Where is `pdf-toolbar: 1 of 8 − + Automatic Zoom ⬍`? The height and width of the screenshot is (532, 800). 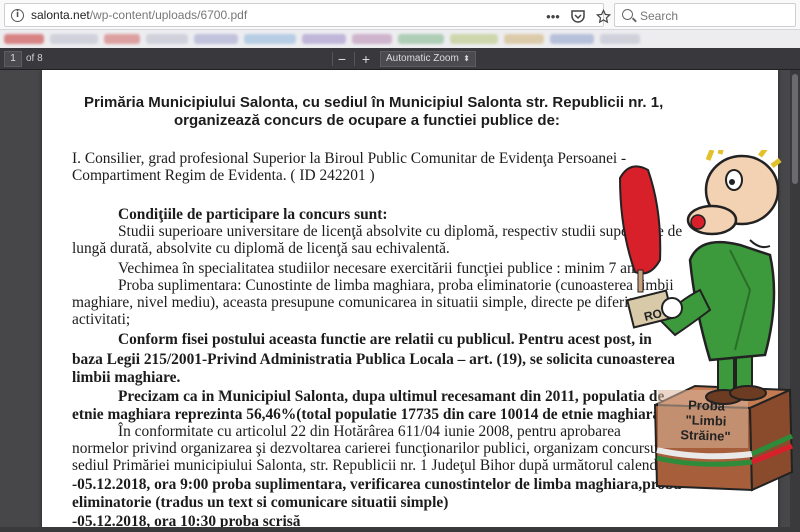 pdf-toolbar: 1 of 8 − + Automatic Zoom ⬍ is located at coordinates (400, 59).